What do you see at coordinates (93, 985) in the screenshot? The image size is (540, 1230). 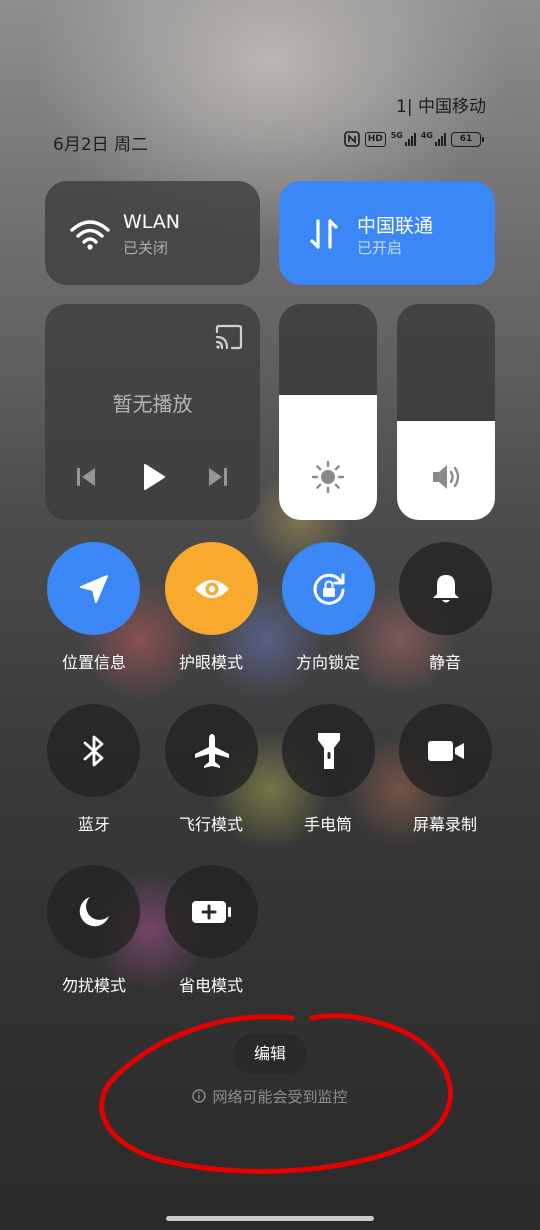 I see `do-not-disturb-label: 勿扰模式` at bounding box center [93, 985].